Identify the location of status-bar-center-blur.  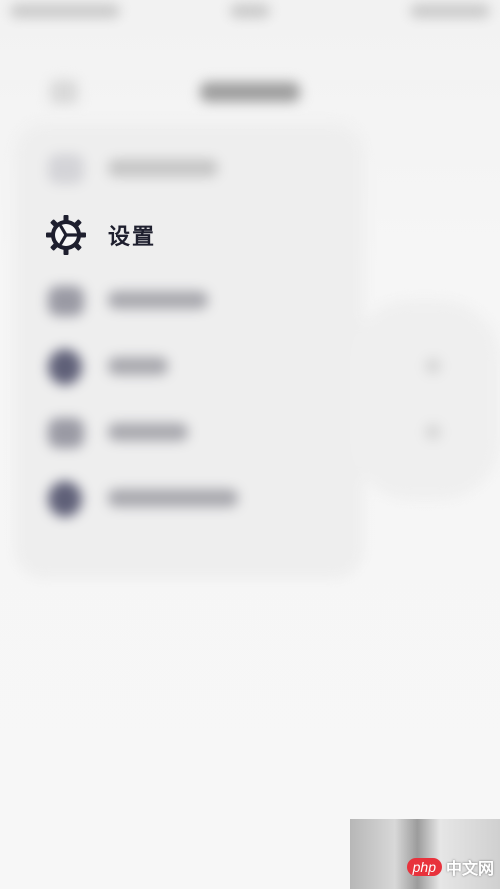
(250, 11).